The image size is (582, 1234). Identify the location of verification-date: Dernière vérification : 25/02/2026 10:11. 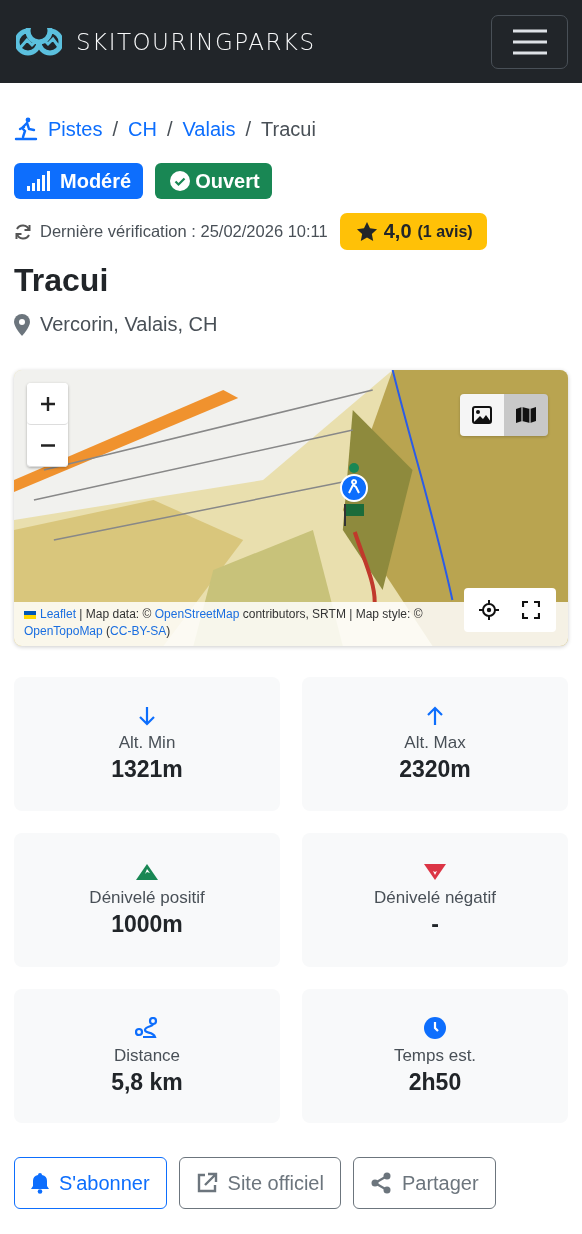
(184, 231).